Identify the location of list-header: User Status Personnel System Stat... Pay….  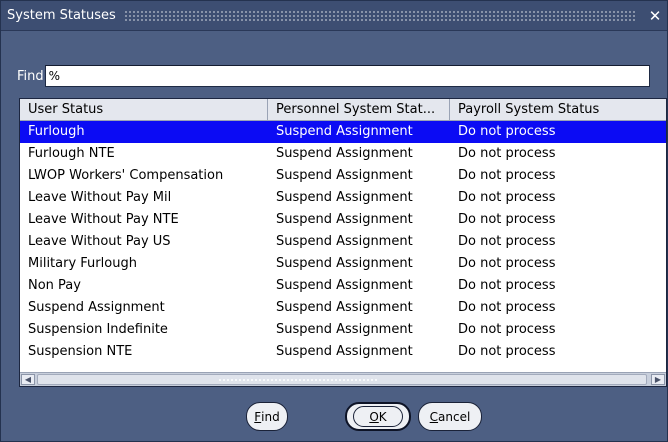
(343, 110).